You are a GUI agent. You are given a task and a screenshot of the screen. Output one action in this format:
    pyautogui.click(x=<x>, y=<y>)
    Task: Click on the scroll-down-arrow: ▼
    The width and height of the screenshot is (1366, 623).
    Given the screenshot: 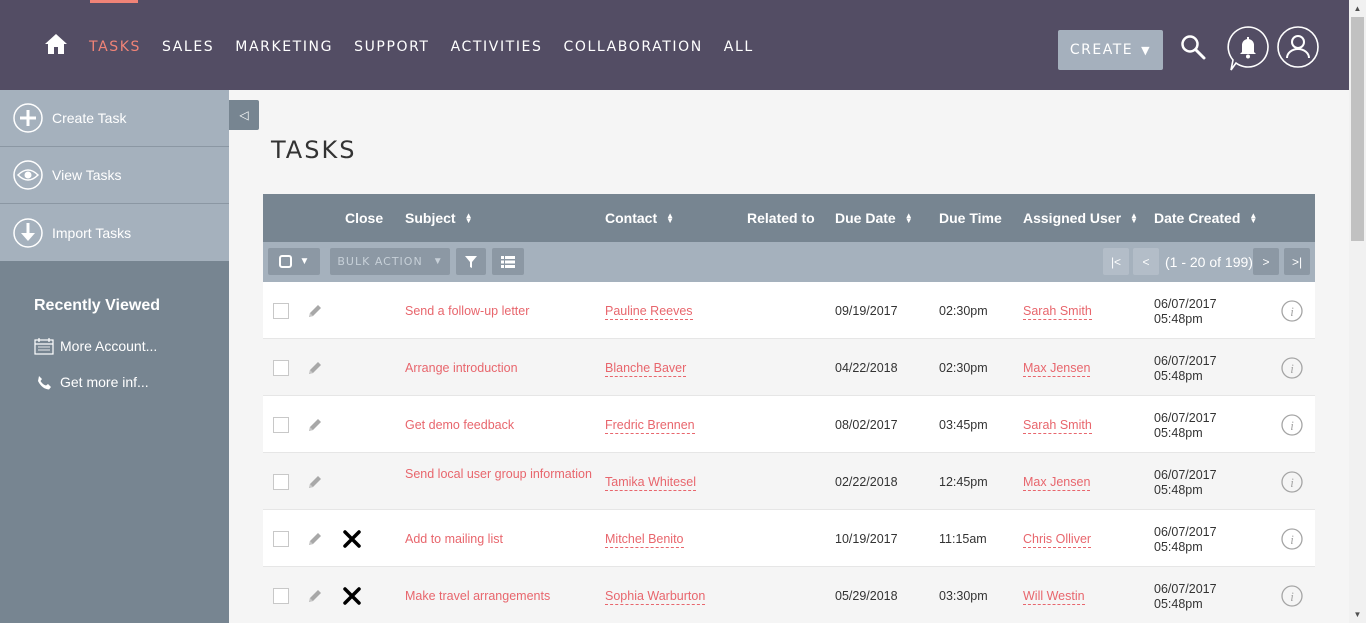 What is the action you would take?
    pyautogui.click(x=1357, y=614)
    